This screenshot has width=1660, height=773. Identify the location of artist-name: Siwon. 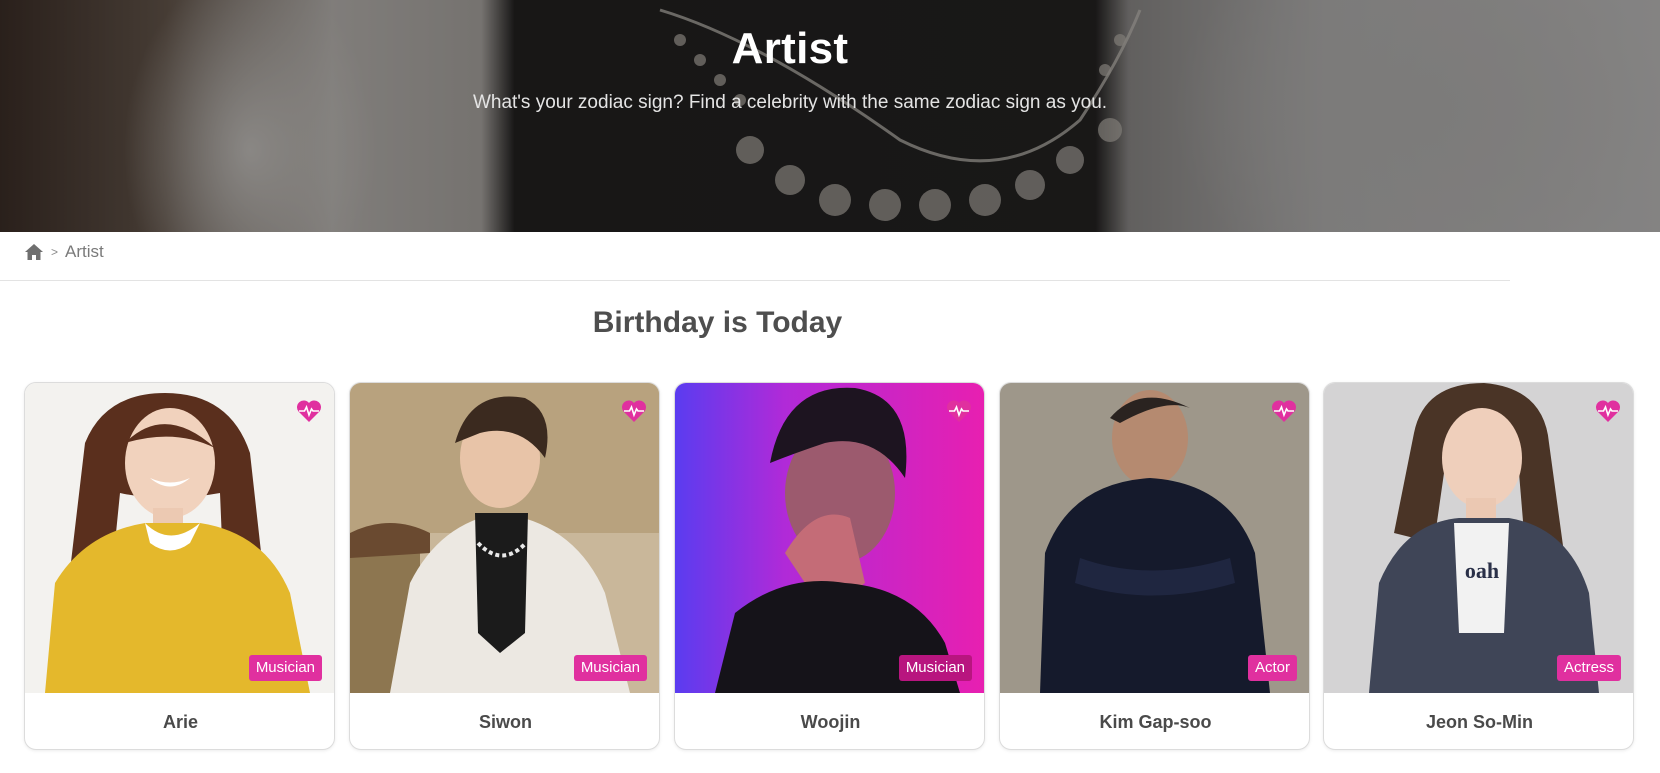
(504, 721).